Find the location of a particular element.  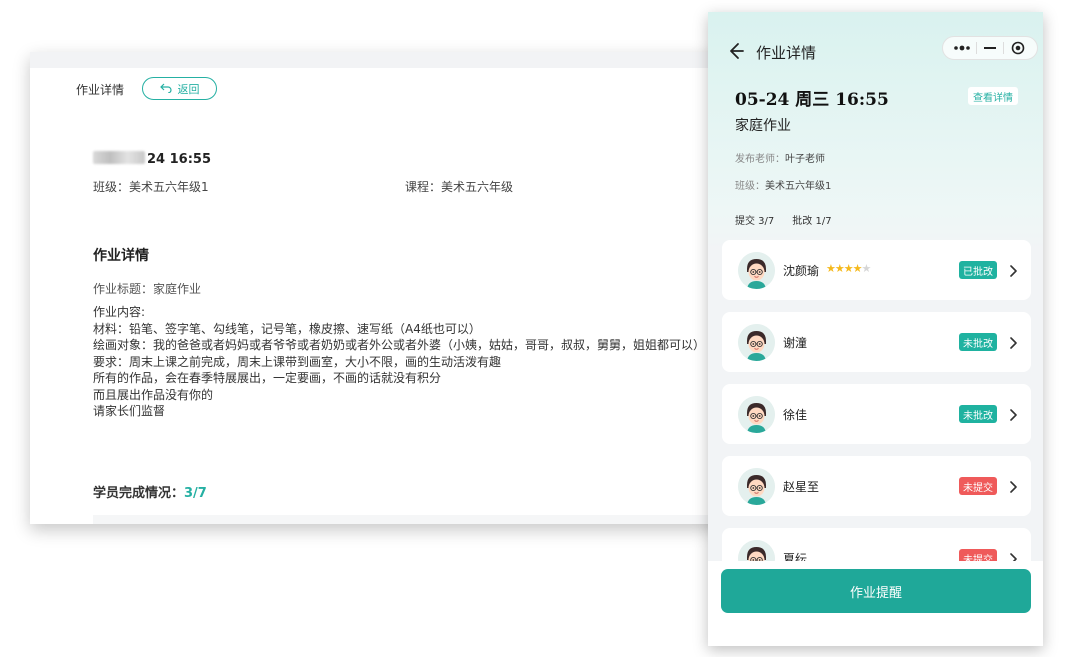

content-line: 作业内容: is located at coordinates (119, 312).